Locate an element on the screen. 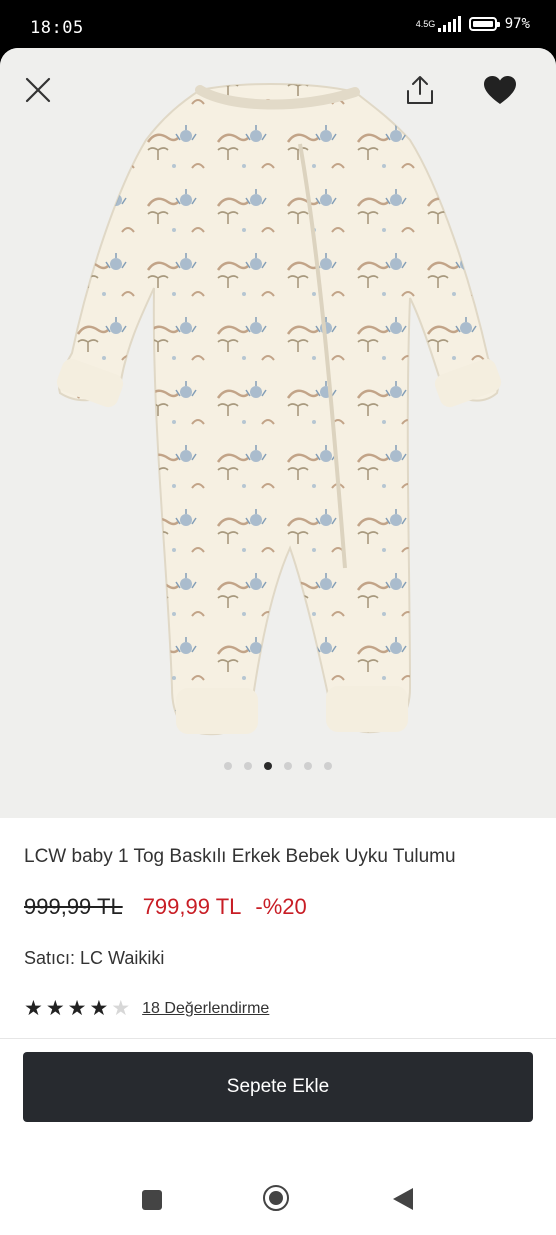 This screenshot has width=556, height=1235. heart-filled-icon is located at coordinates (500, 90).